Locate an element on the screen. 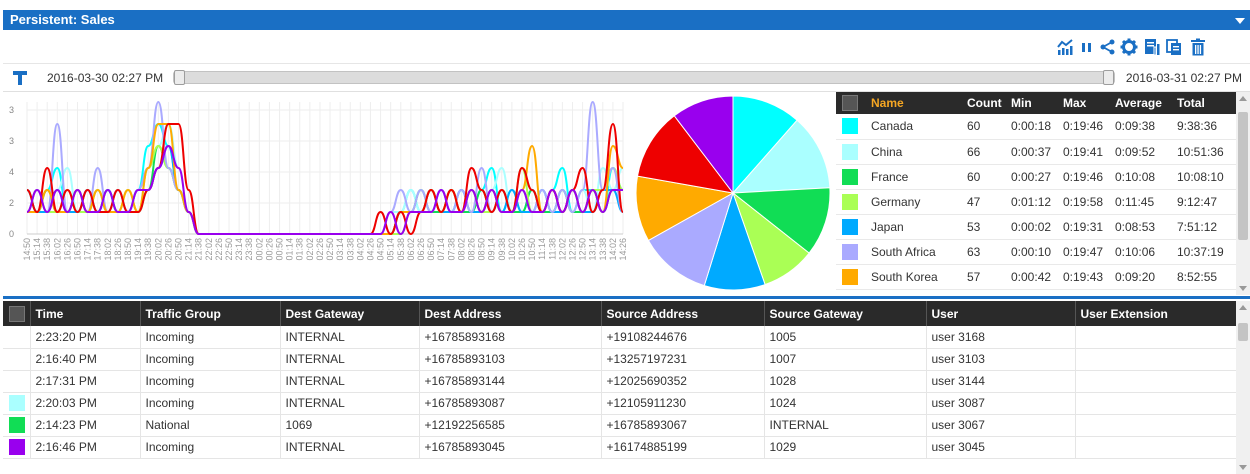 This screenshot has height=474, width=1250. chart-icon is located at coordinates (1065, 47).